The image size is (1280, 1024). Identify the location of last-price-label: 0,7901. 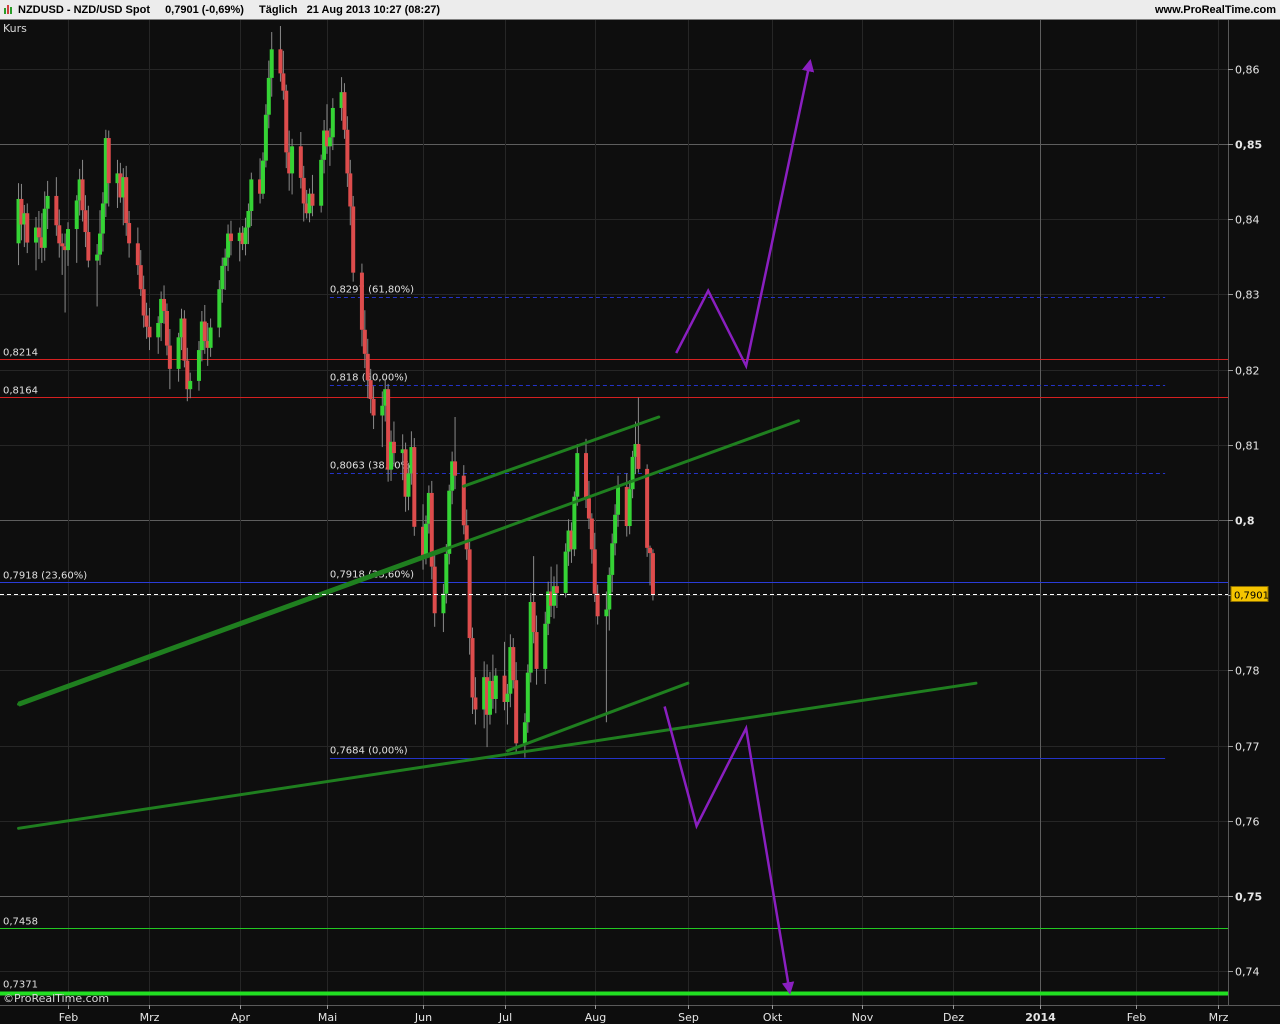
(1251, 596).